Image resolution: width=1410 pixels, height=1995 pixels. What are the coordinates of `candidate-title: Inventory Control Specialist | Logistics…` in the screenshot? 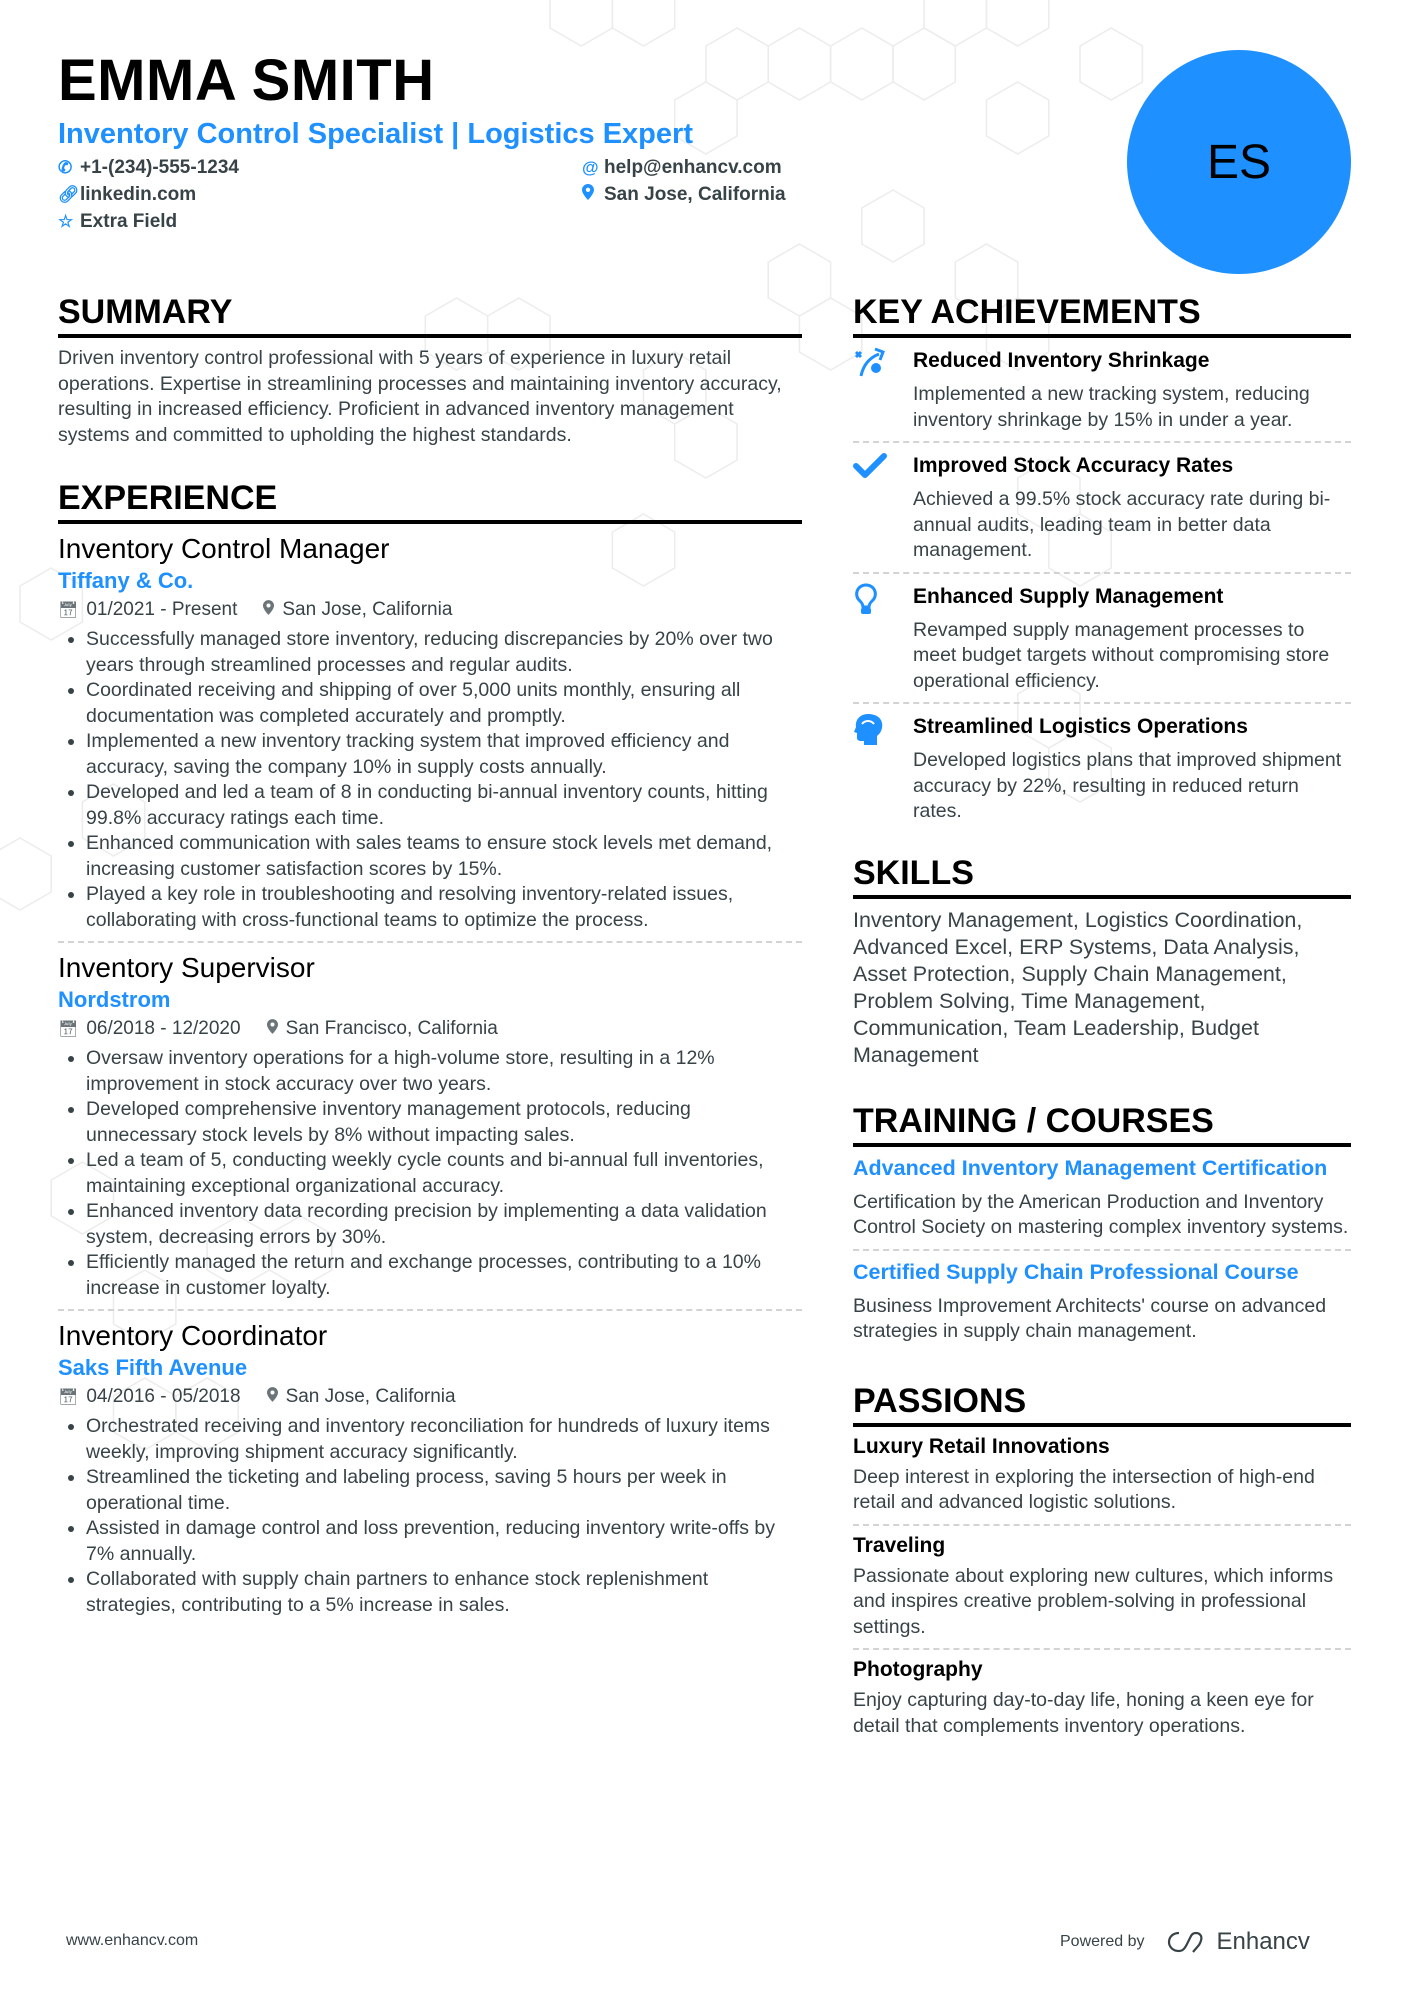 It's located at (375, 134).